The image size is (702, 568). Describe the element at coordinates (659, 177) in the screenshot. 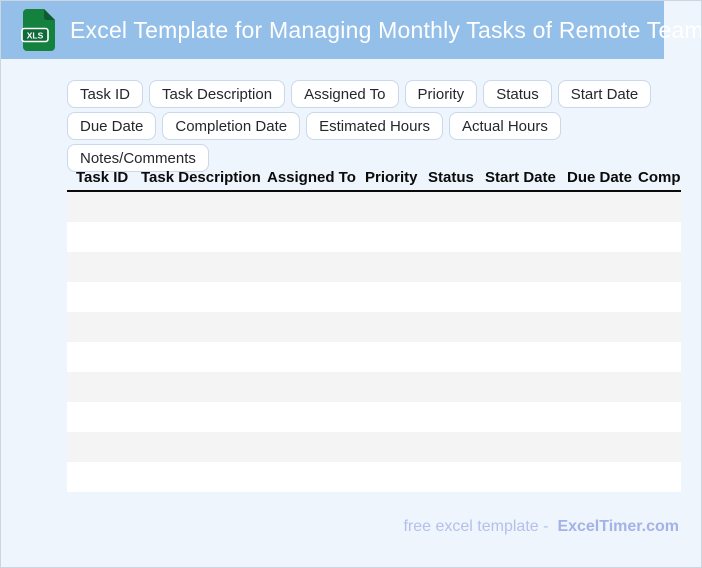

I see `column-header-completion-date: Completion Date` at that location.